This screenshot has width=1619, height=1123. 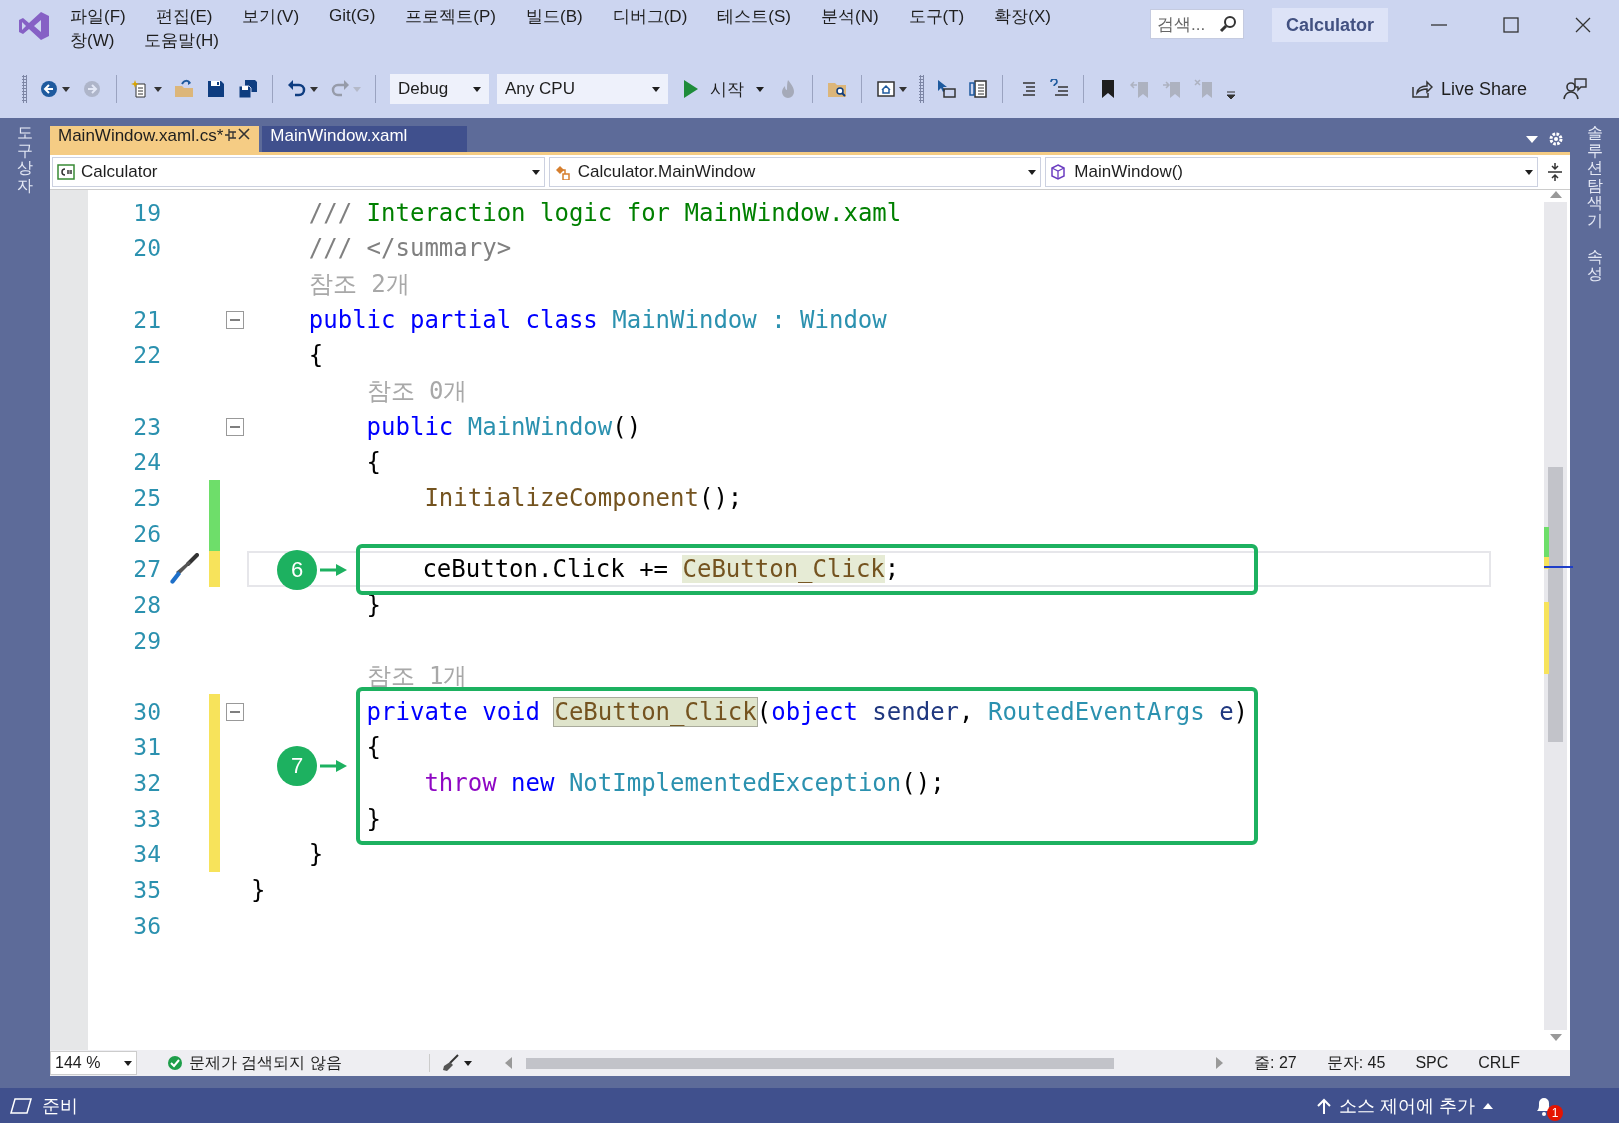 What do you see at coordinates (795, 172) in the screenshot?
I see `navigation-dropdown: Calculator.MainWindow` at bounding box center [795, 172].